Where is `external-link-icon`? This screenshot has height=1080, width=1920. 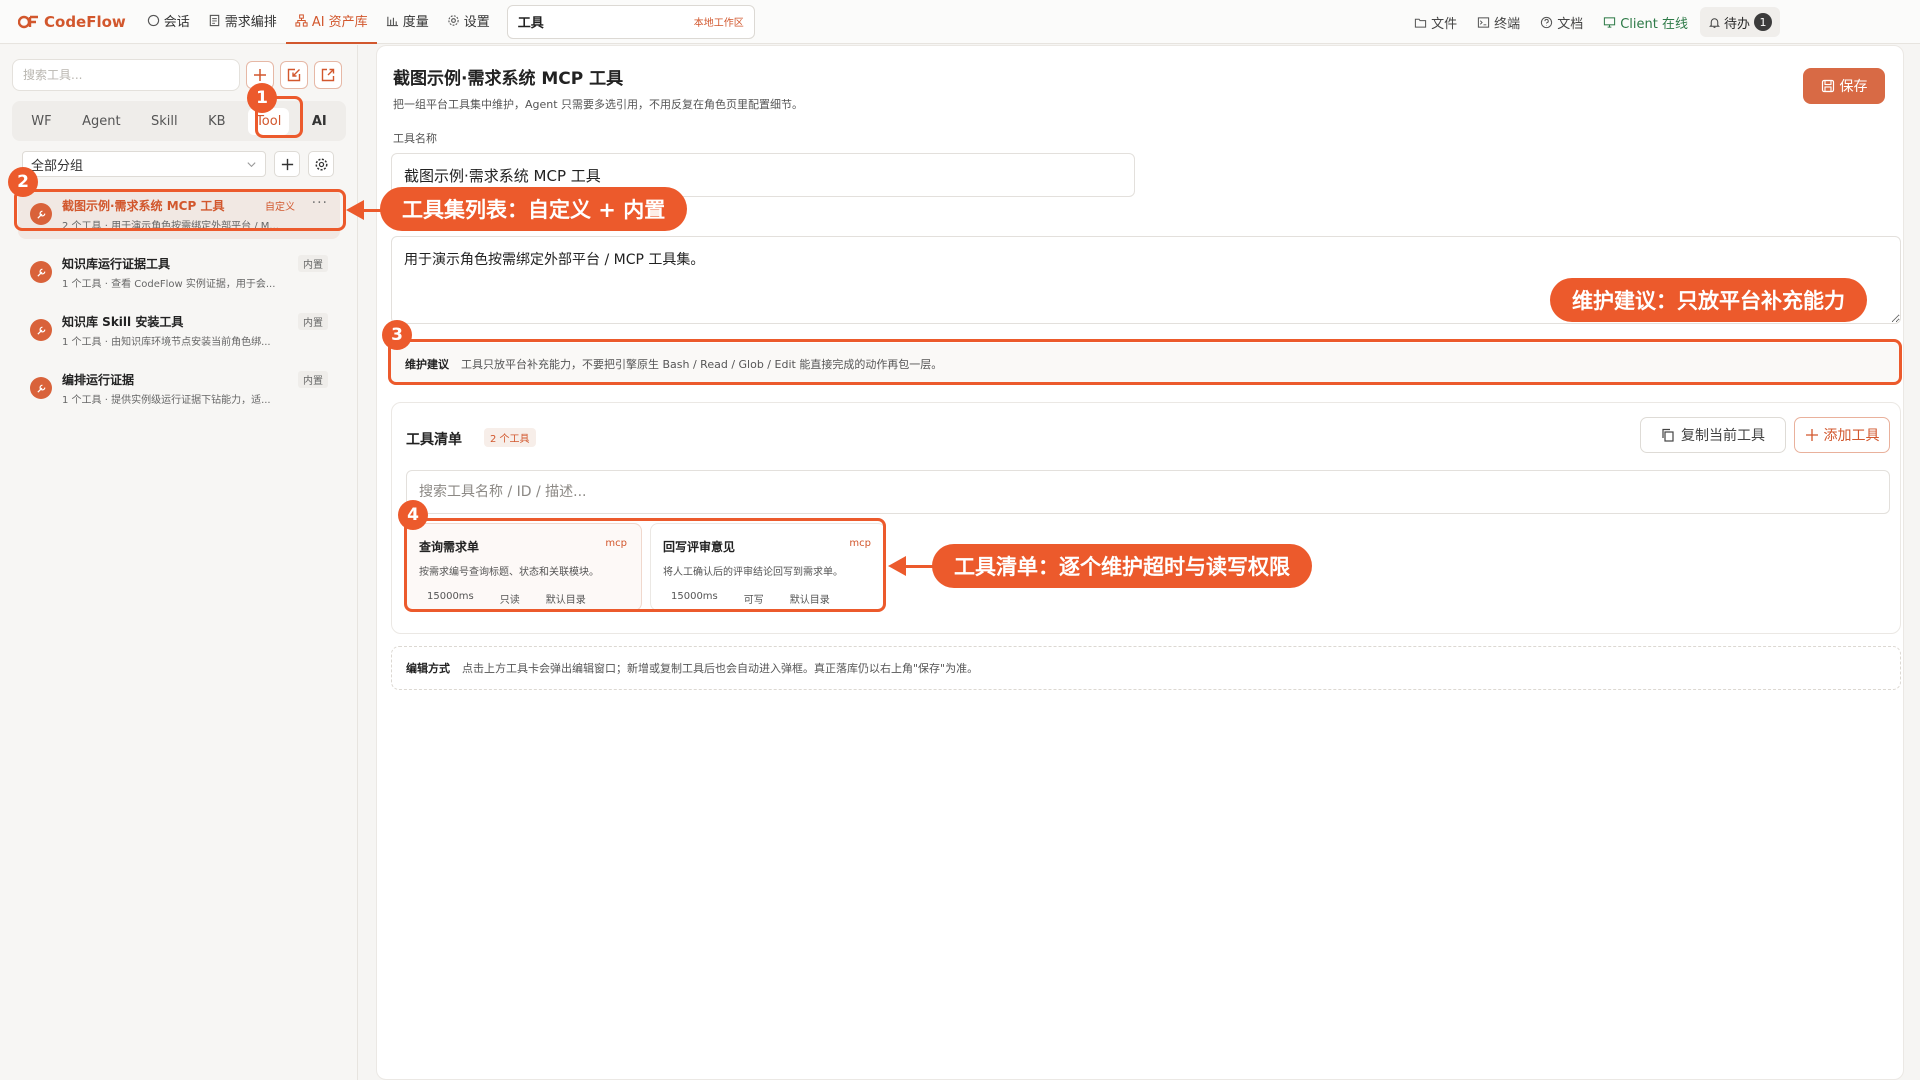 external-link-icon is located at coordinates (328, 75).